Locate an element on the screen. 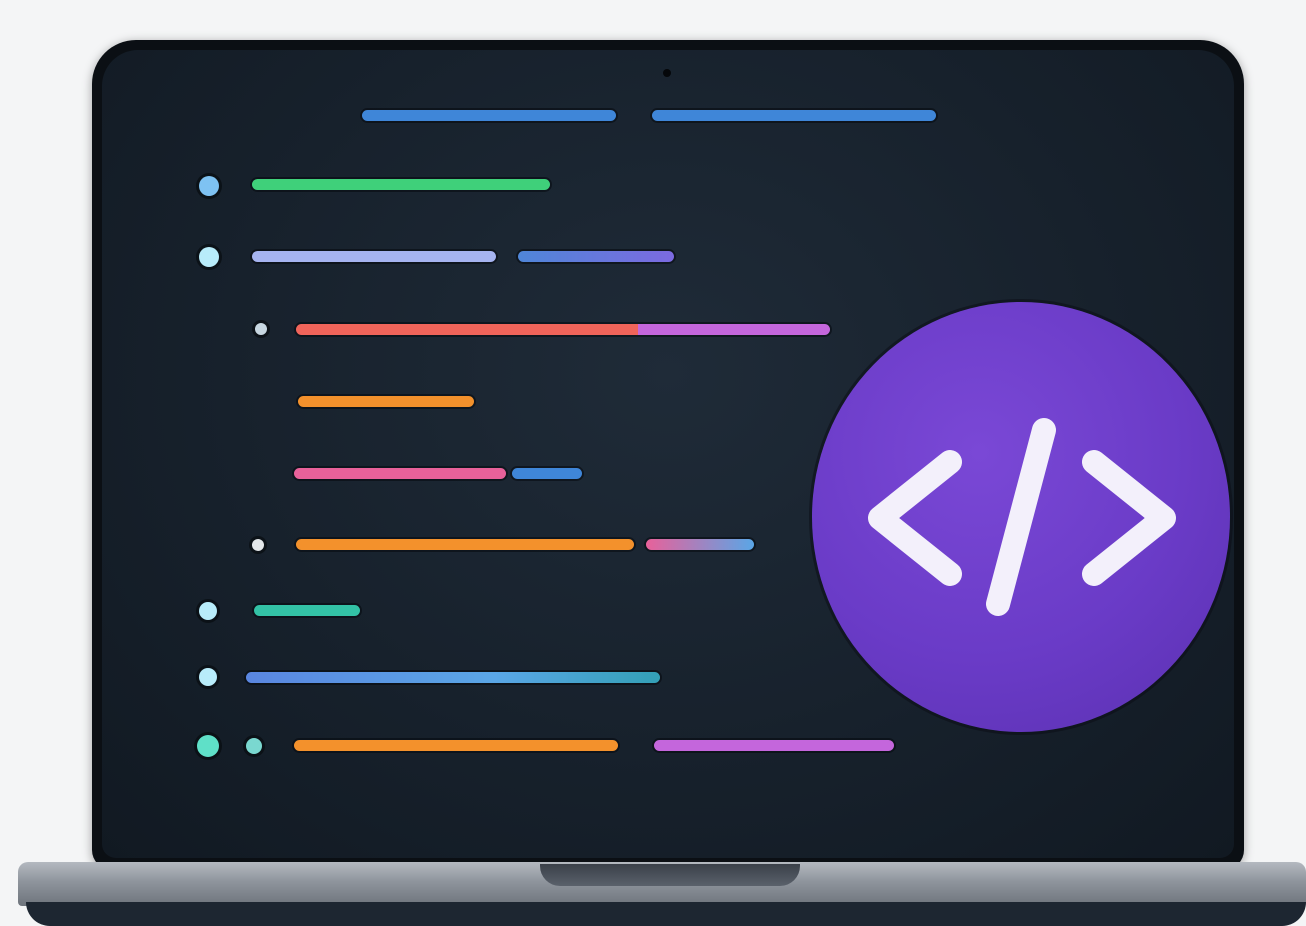 The width and height of the screenshot is (1306, 926). laptop-base-bottom is located at coordinates (666, 914).